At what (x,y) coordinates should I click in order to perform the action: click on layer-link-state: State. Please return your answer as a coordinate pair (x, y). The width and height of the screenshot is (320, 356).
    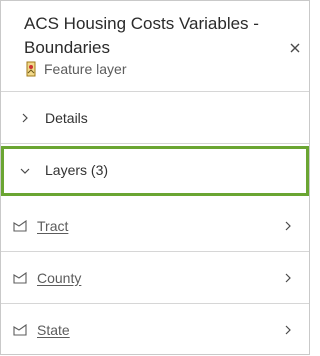
    Looking at the image, I should click on (53, 330).